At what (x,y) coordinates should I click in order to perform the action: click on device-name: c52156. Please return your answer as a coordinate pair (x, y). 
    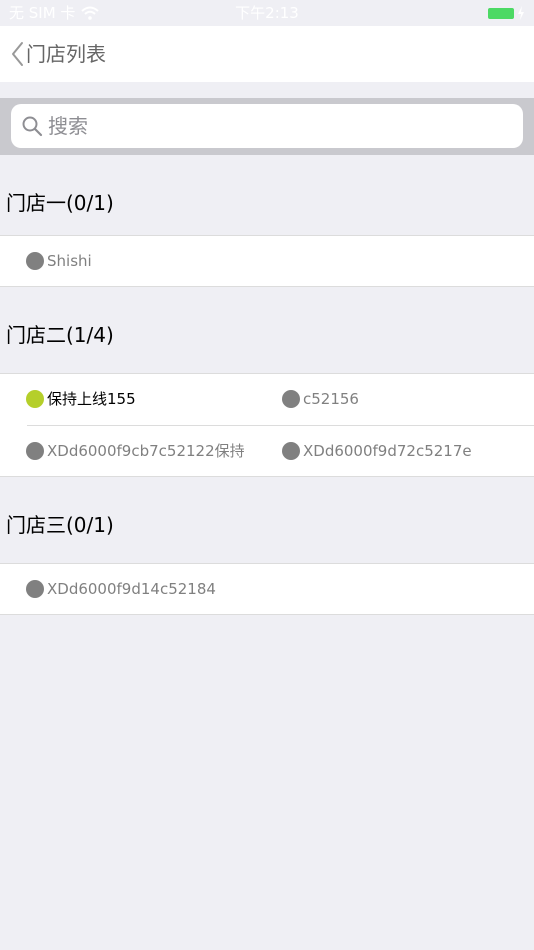
    Looking at the image, I should click on (331, 399).